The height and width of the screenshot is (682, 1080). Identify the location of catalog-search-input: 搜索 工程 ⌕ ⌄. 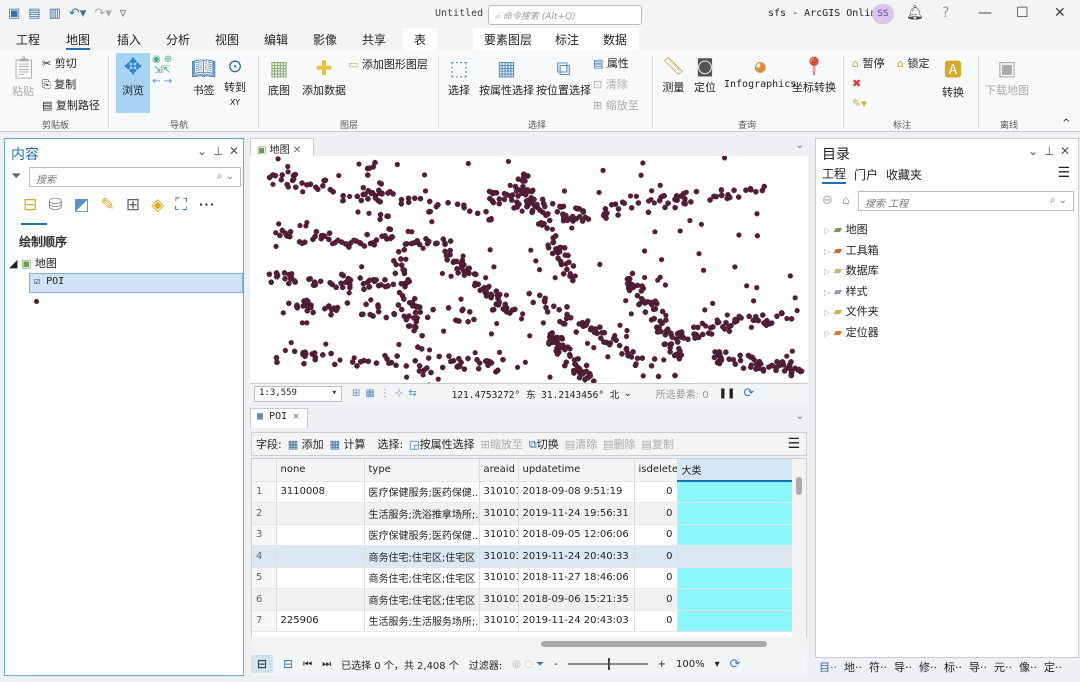
(966, 201).